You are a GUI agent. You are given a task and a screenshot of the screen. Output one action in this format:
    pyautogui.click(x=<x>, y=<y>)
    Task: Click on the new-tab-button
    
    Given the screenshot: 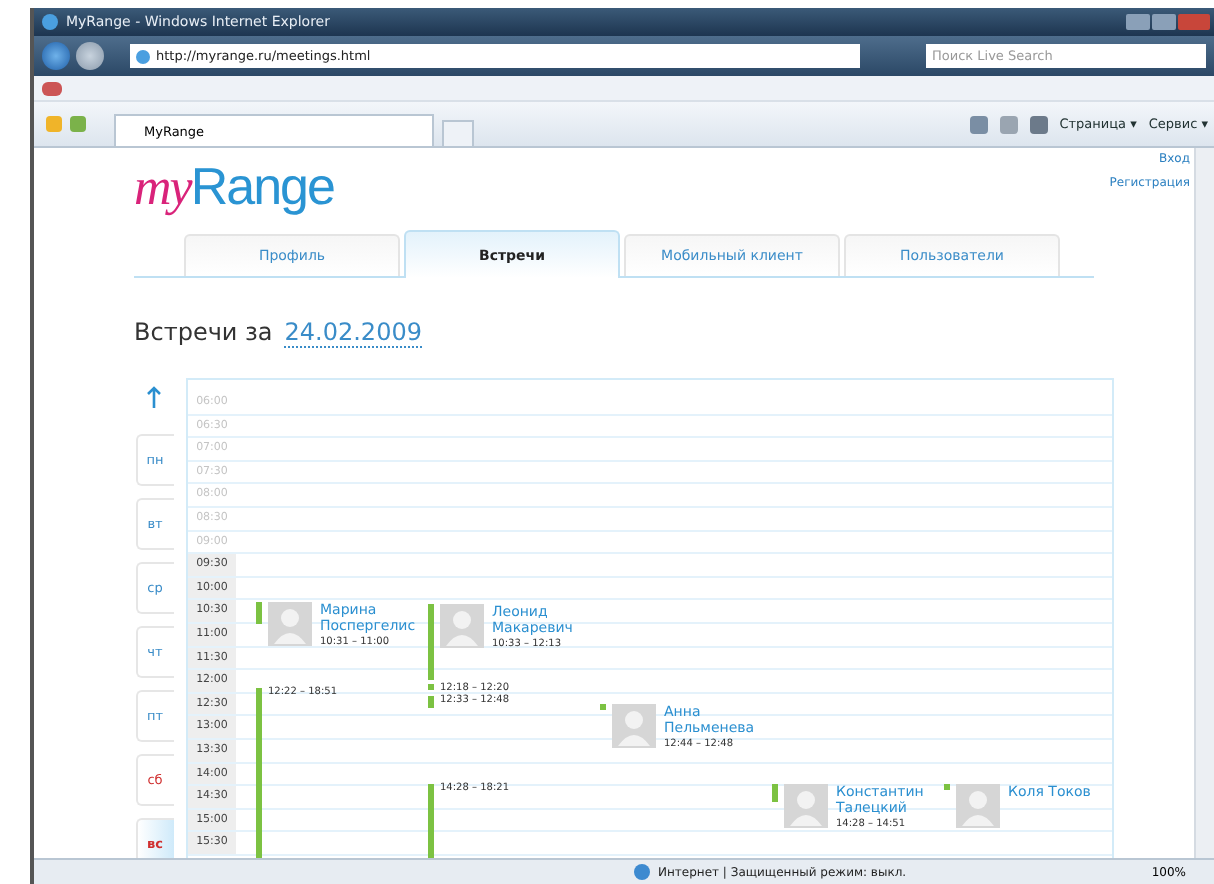 What is the action you would take?
    pyautogui.click(x=458, y=133)
    